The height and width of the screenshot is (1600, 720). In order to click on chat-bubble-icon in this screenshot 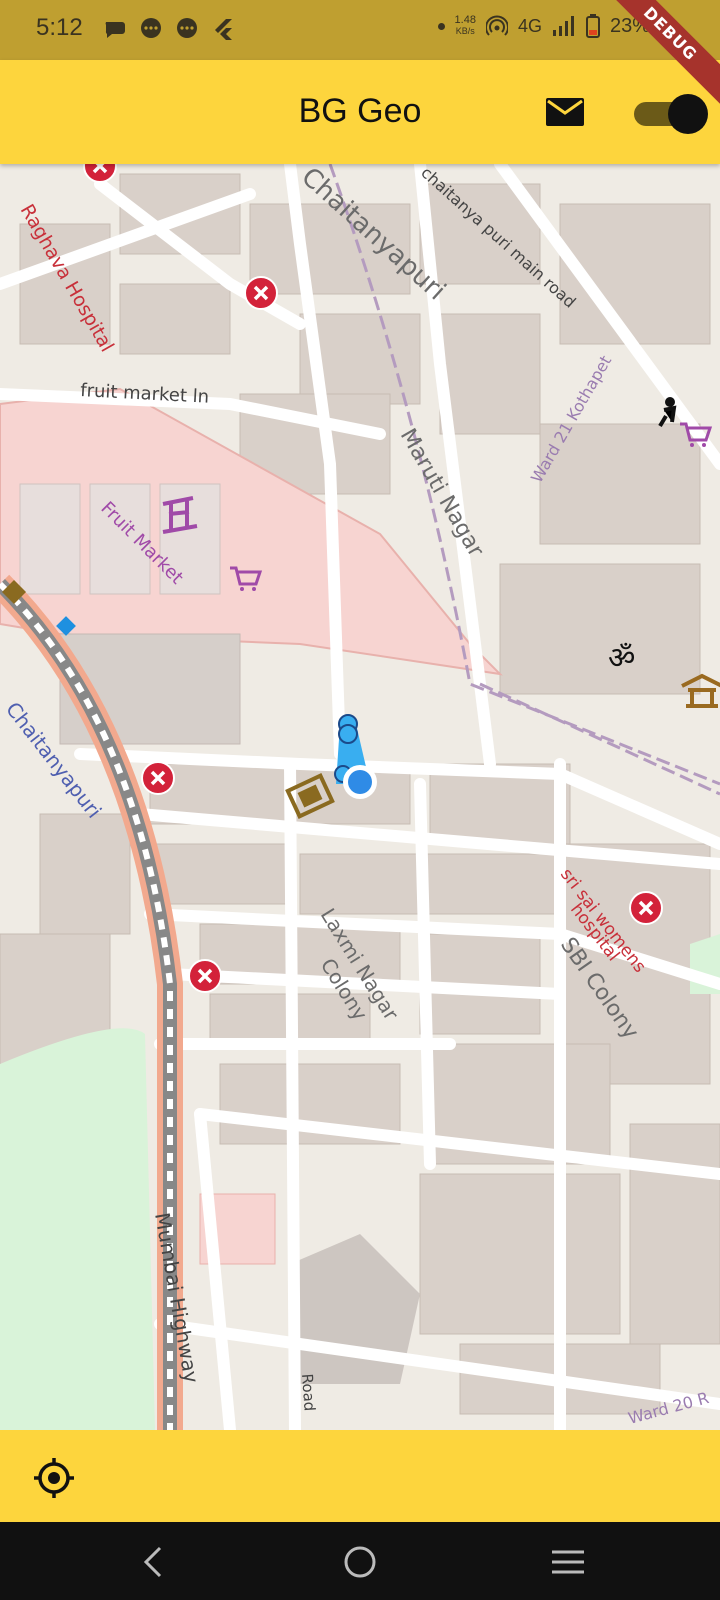, I will do `click(115, 30)`.